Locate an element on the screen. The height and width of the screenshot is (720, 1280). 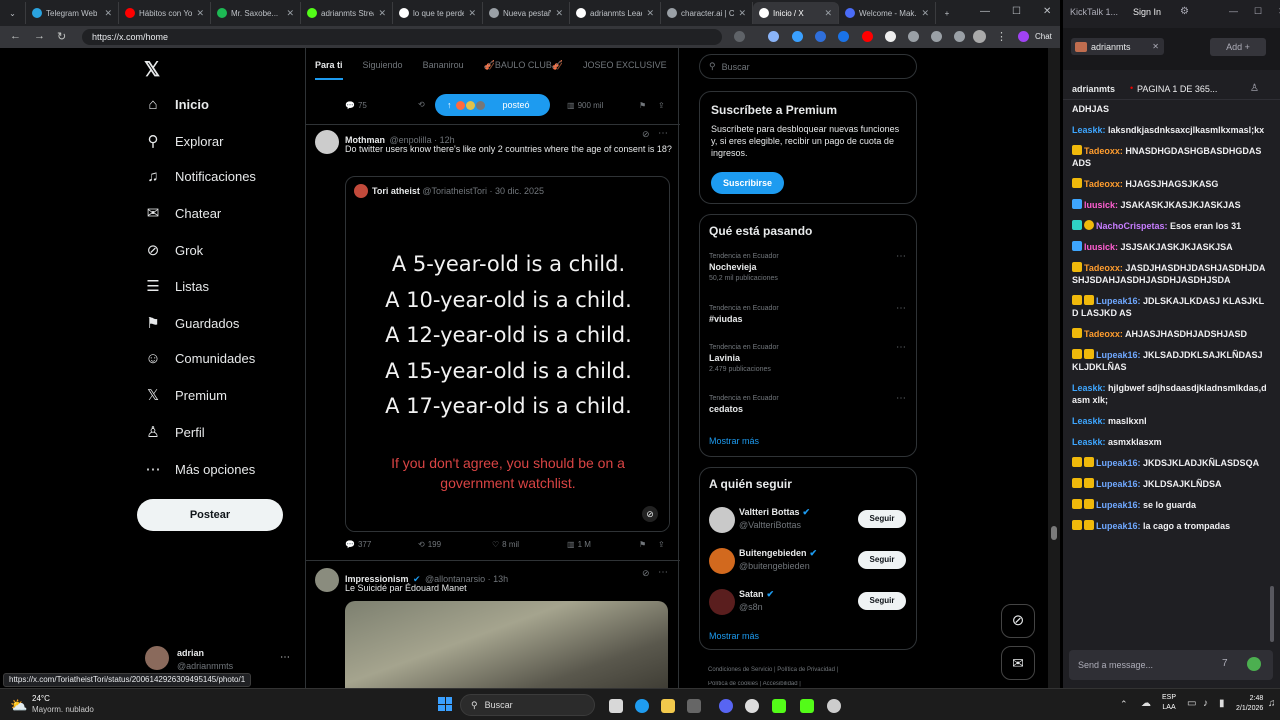
maximize-button: ☐ is located at coordinates (1258, 11).